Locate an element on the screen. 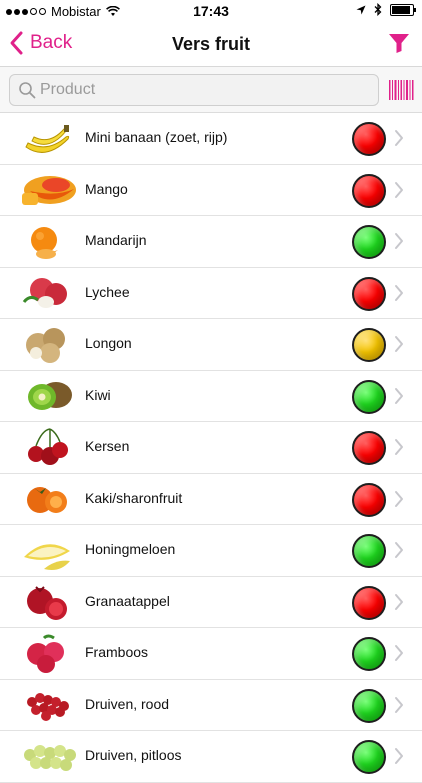  list-item: Mini banaan (zoet, rijp) is located at coordinates (211, 139).